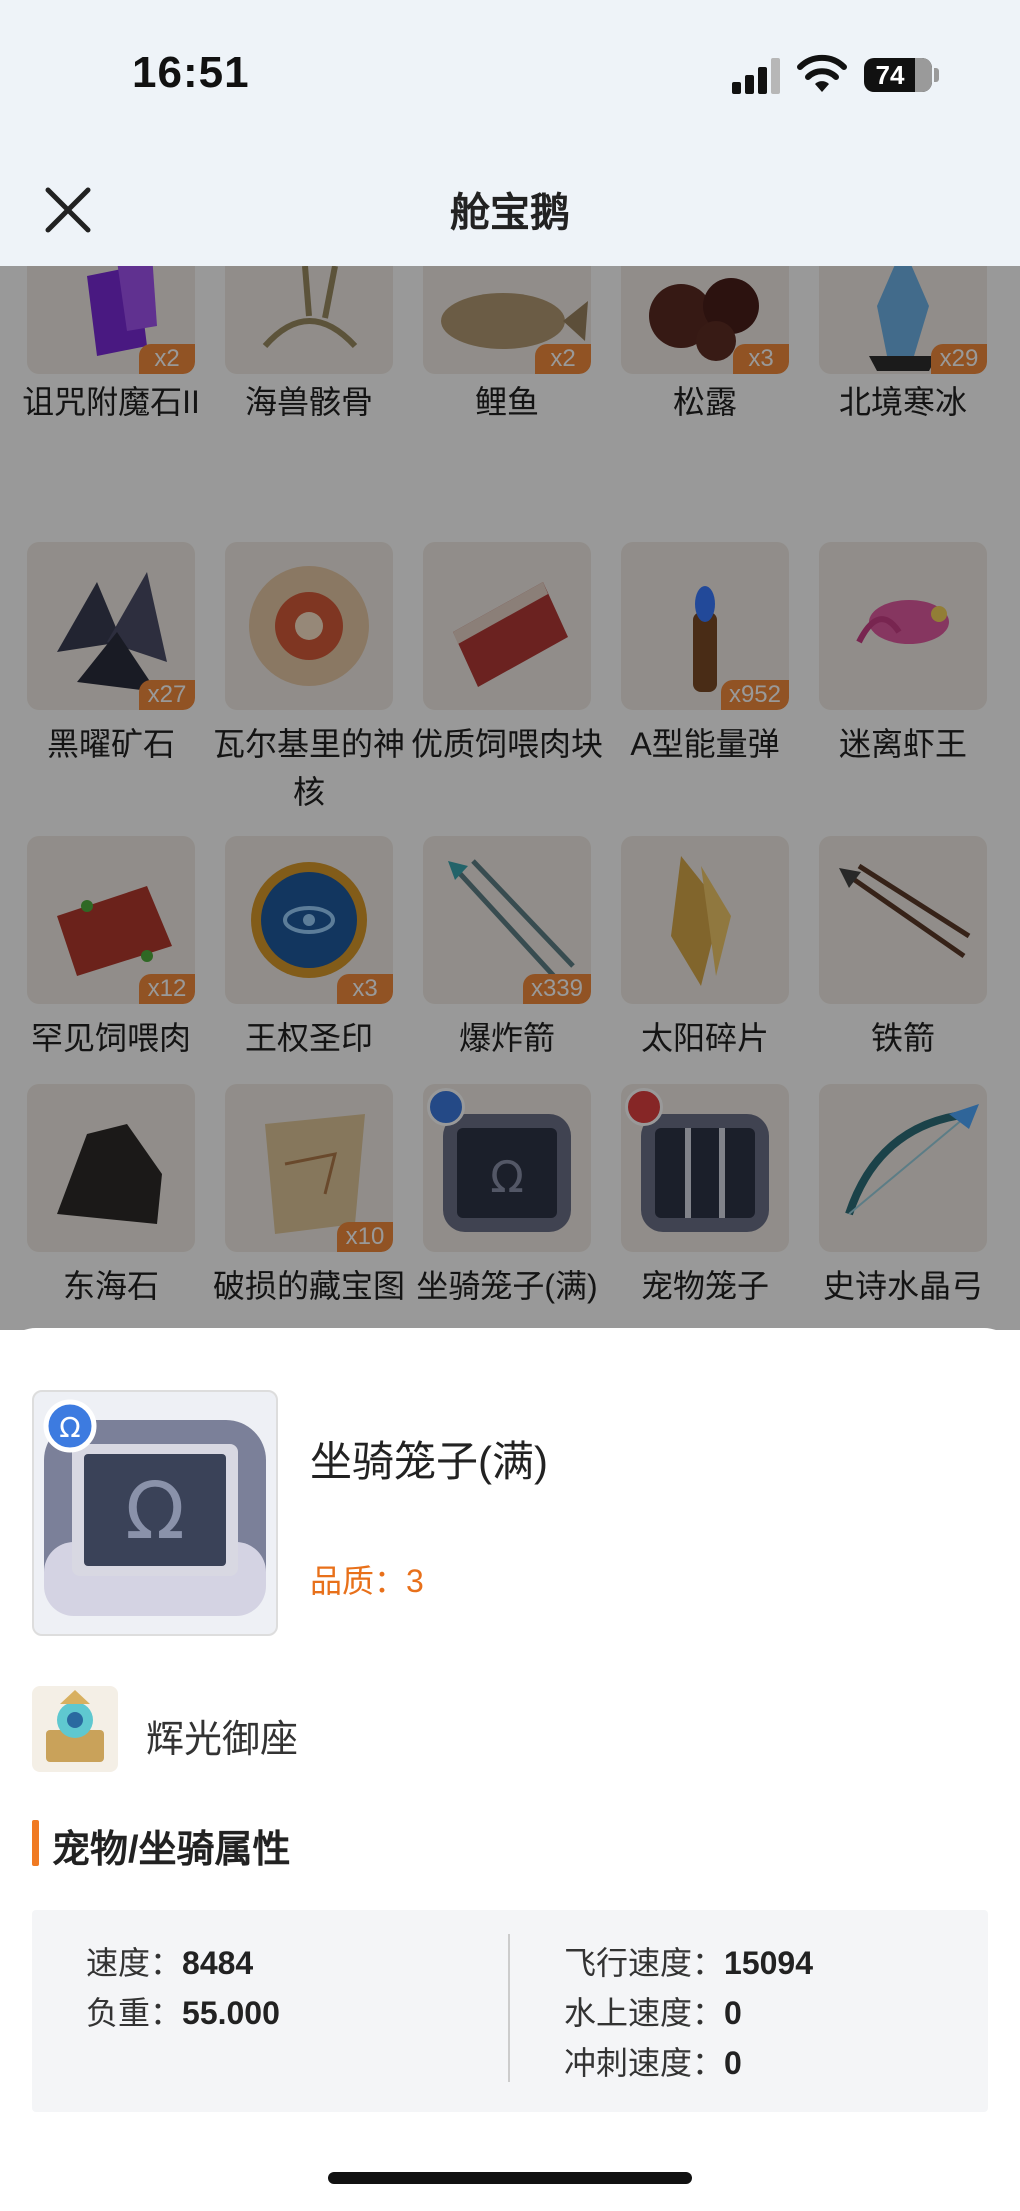 The height and width of the screenshot is (2211, 1020). Describe the element at coordinates (191, 72) in the screenshot. I see `status-time: 16:51` at that location.